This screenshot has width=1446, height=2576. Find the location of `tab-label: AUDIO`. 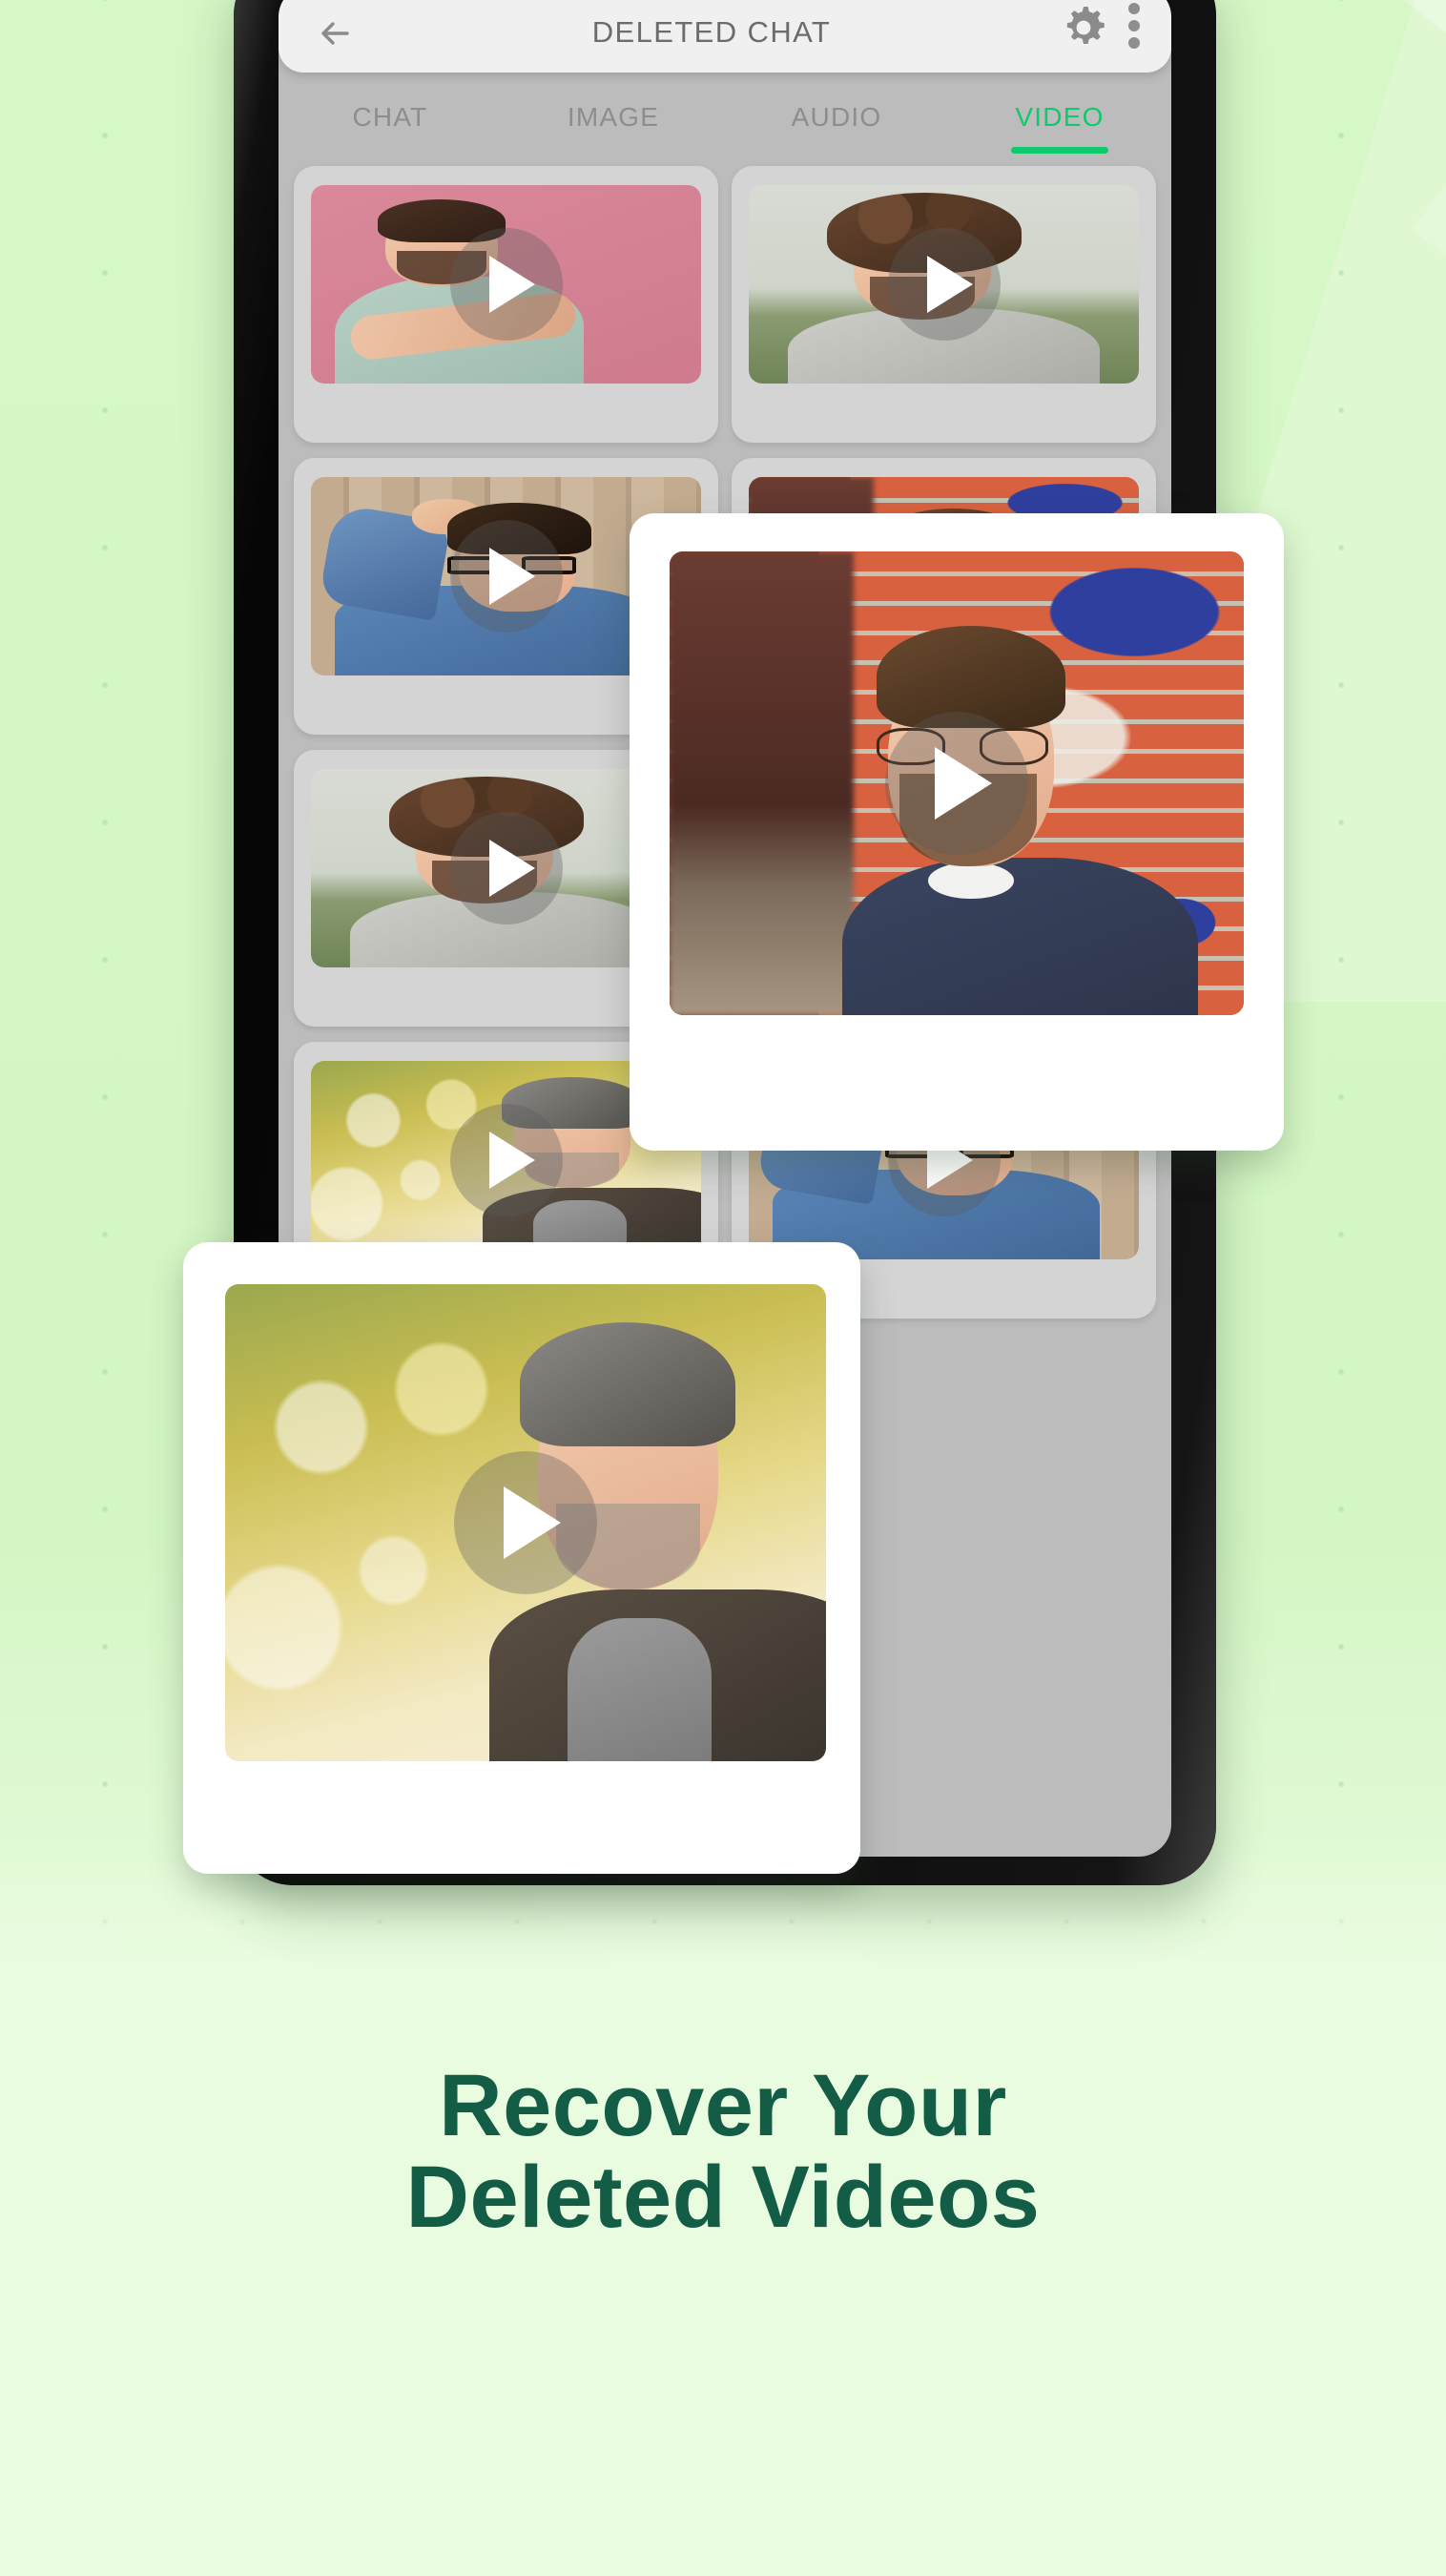

tab-label: AUDIO is located at coordinates (836, 117).